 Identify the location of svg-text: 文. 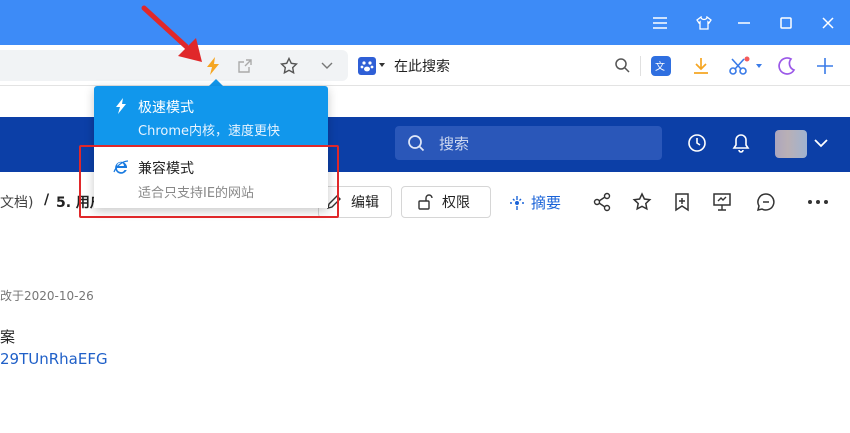
(660, 66).